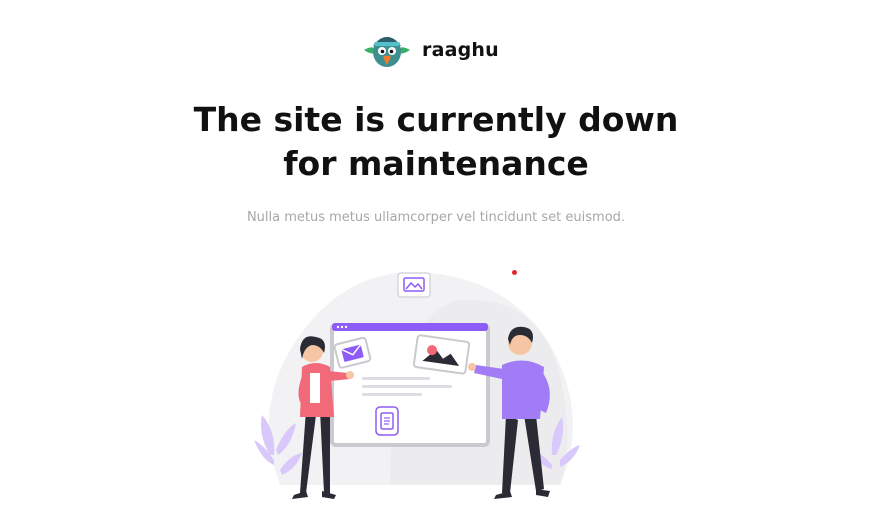 This screenshot has width=872, height=527. I want to click on image-icon, so click(414, 285).